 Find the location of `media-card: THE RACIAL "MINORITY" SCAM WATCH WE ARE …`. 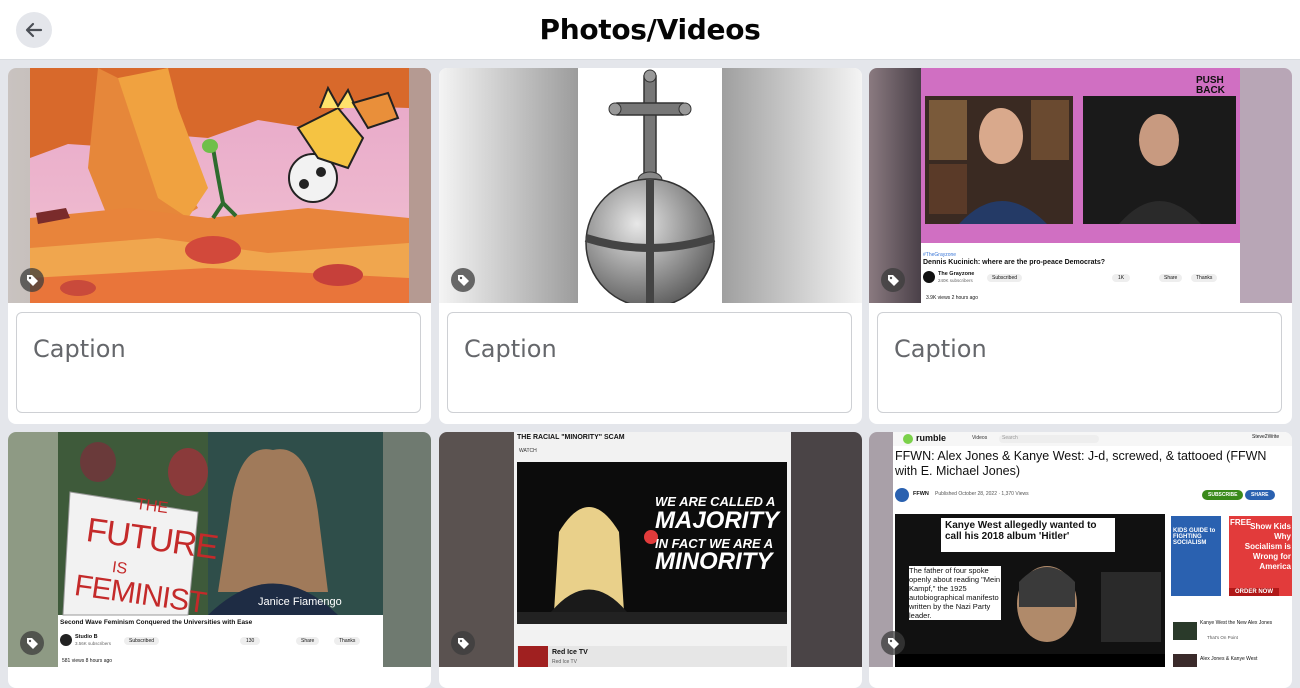

media-card: THE RACIAL "MINORITY" SCAM WATCH WE ARE … is located at coordinates (650, 560).